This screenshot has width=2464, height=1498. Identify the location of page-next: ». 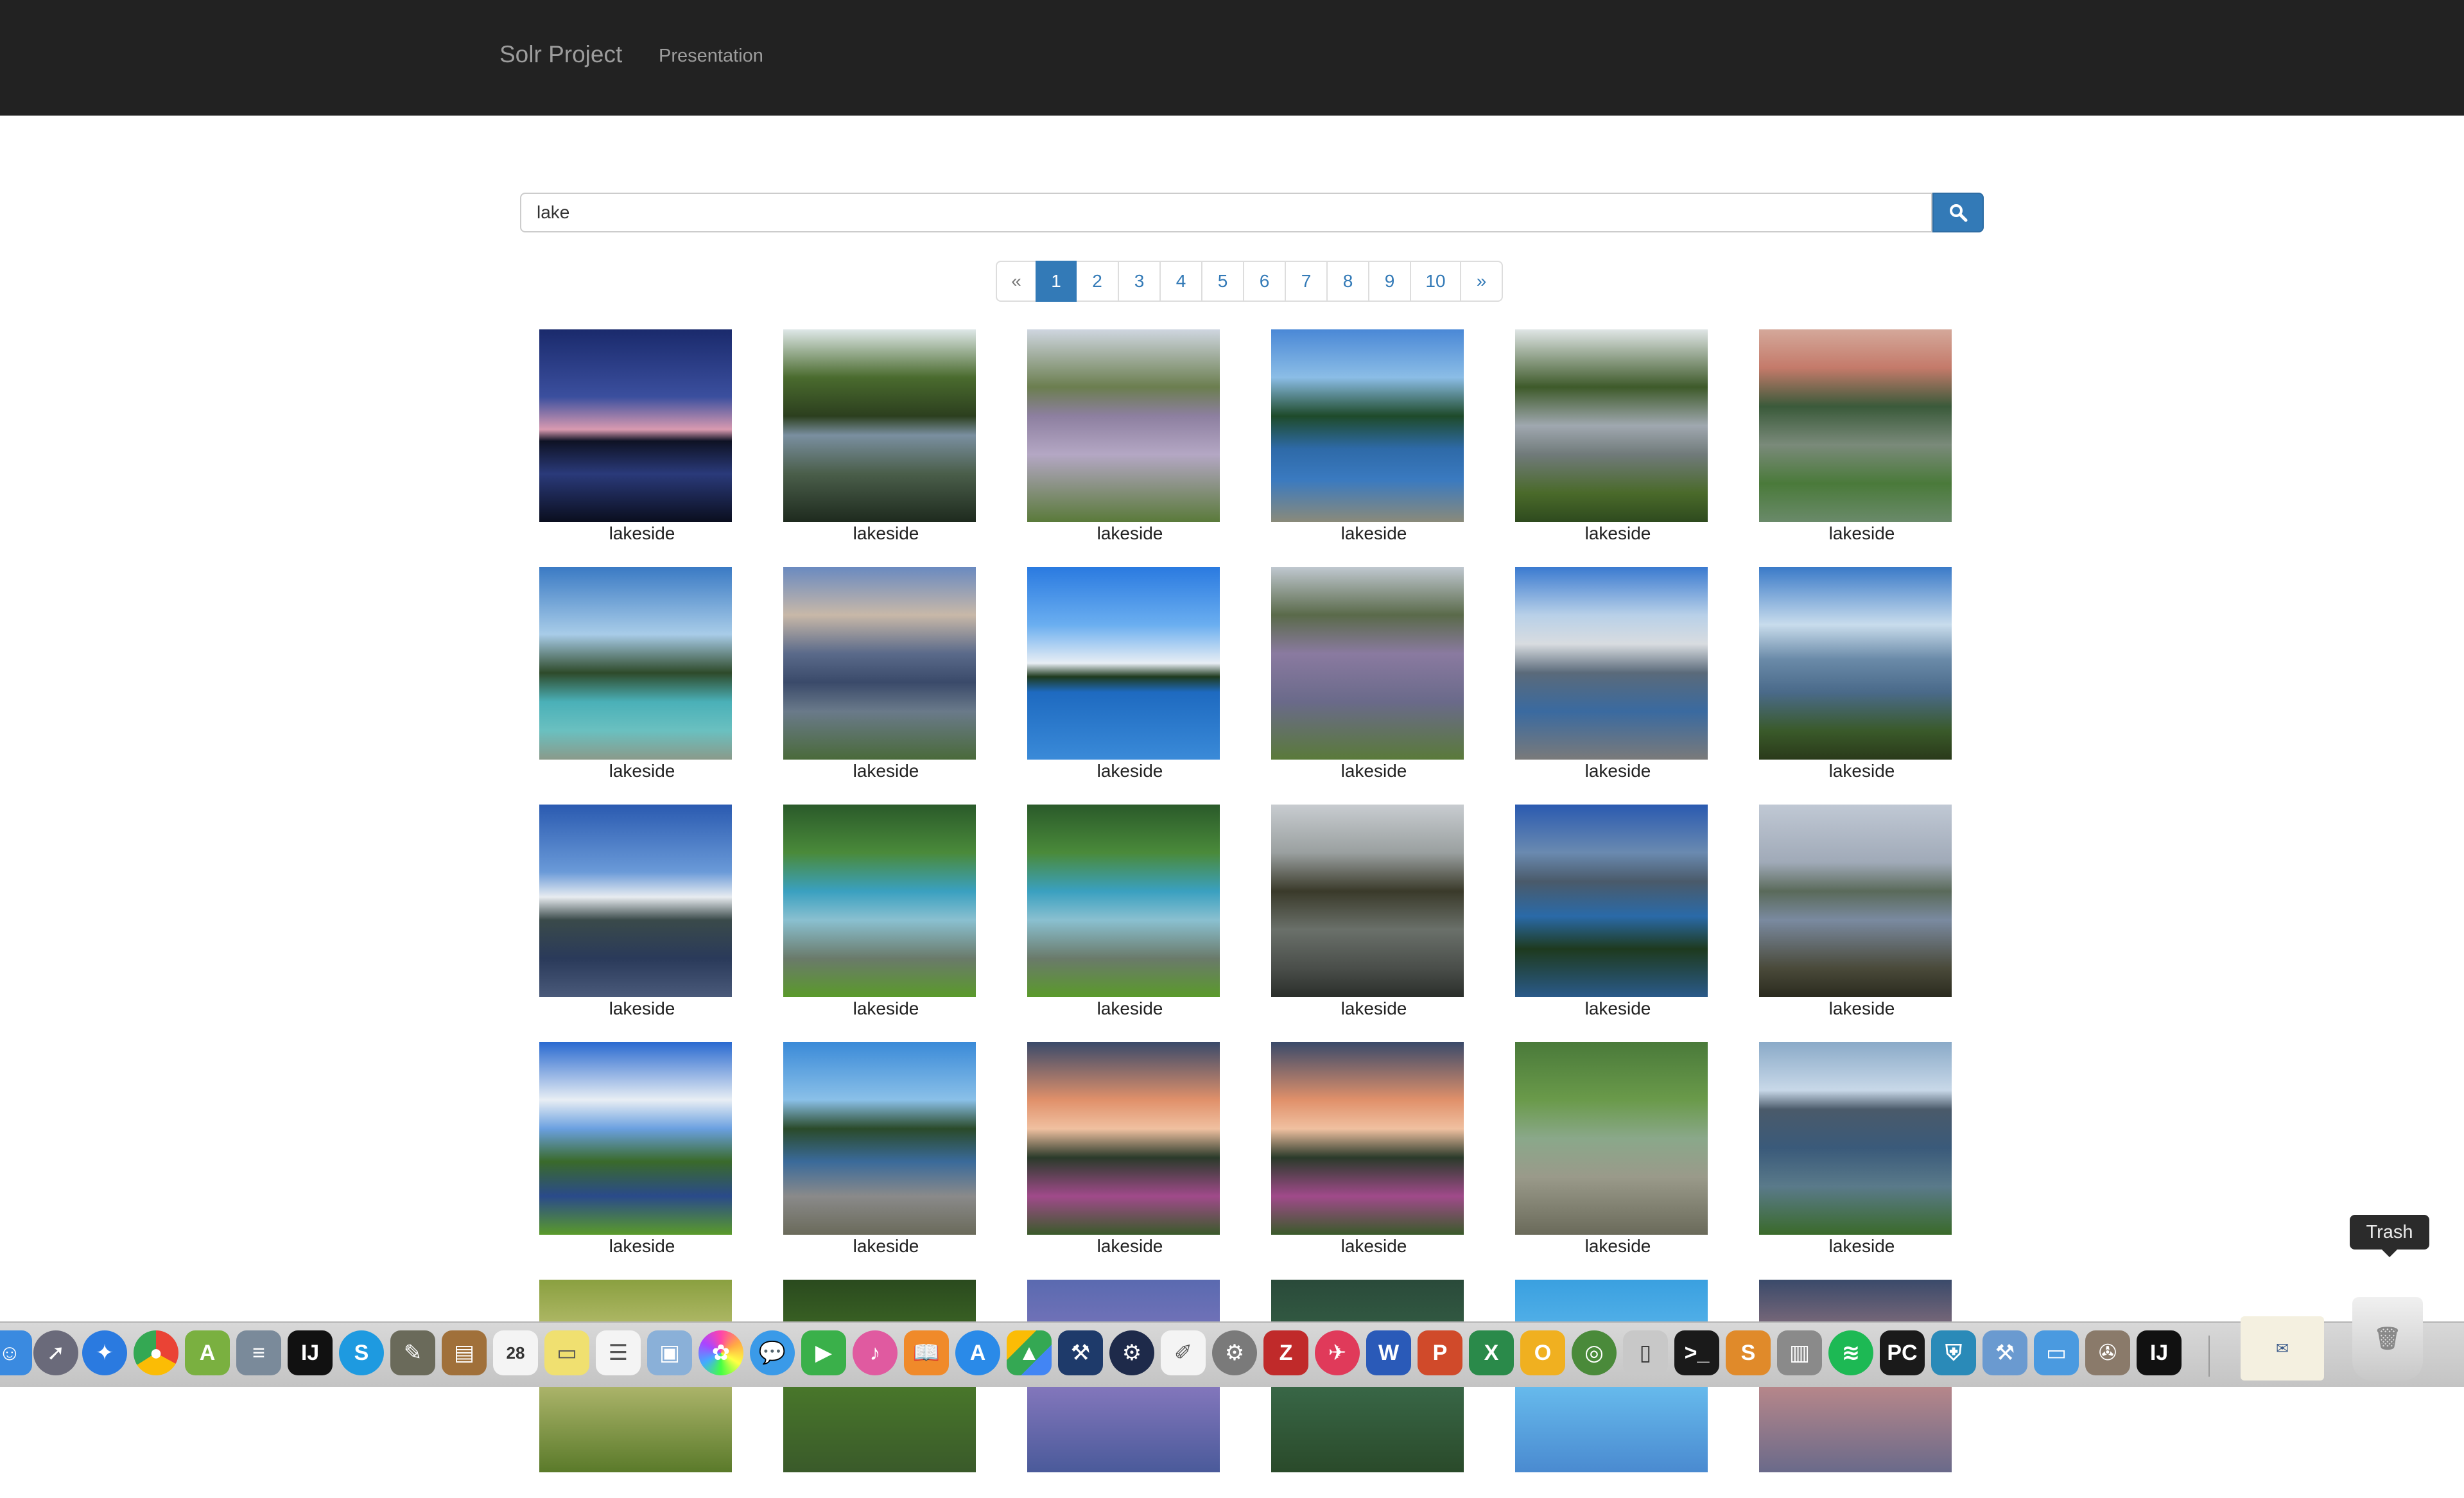
(1481, 281).